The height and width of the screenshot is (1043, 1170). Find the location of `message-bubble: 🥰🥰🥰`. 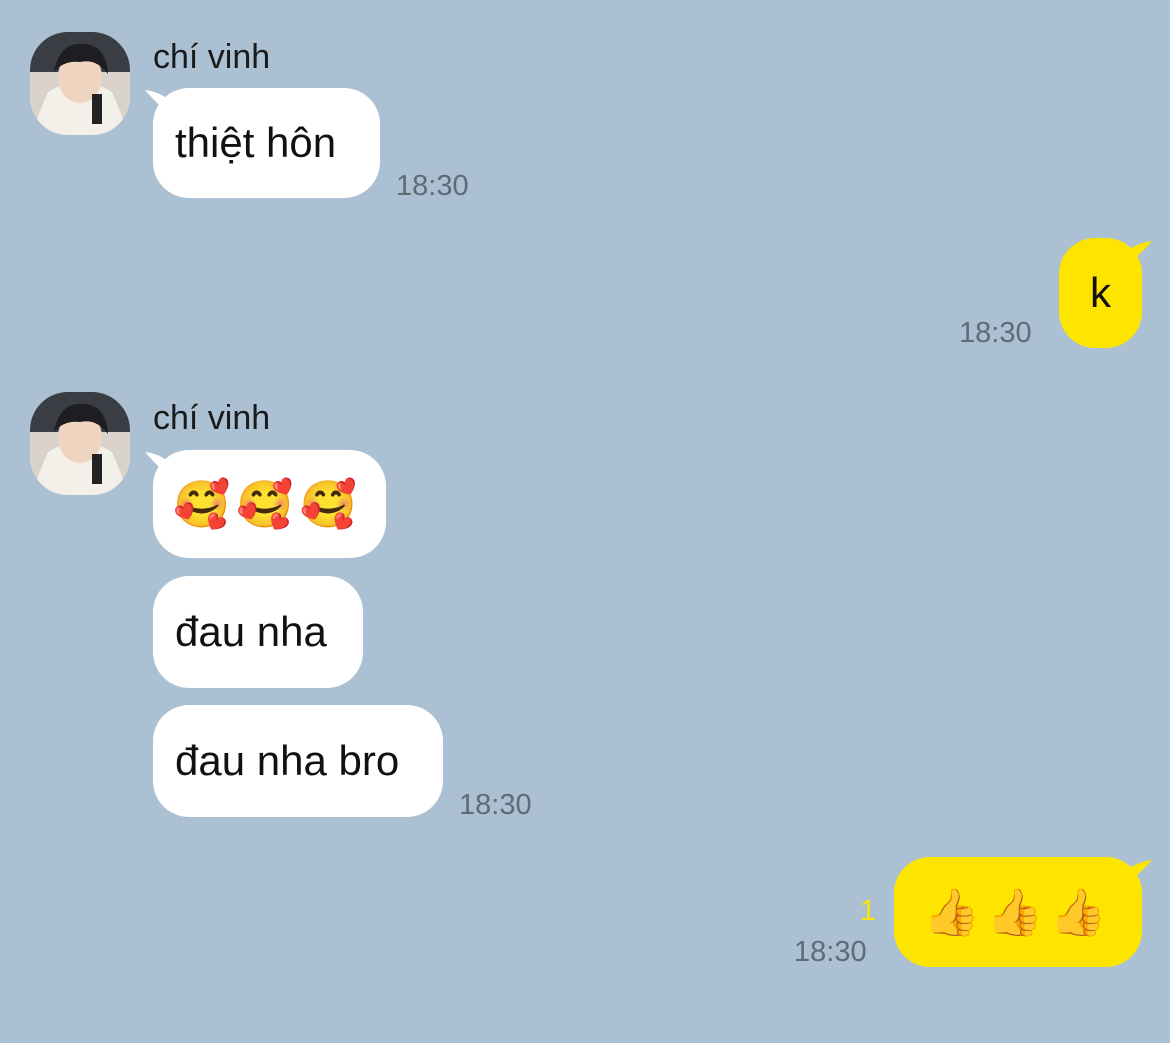

message-bubble: 🥰🥰🥰 is located at coordinates (269, 504).